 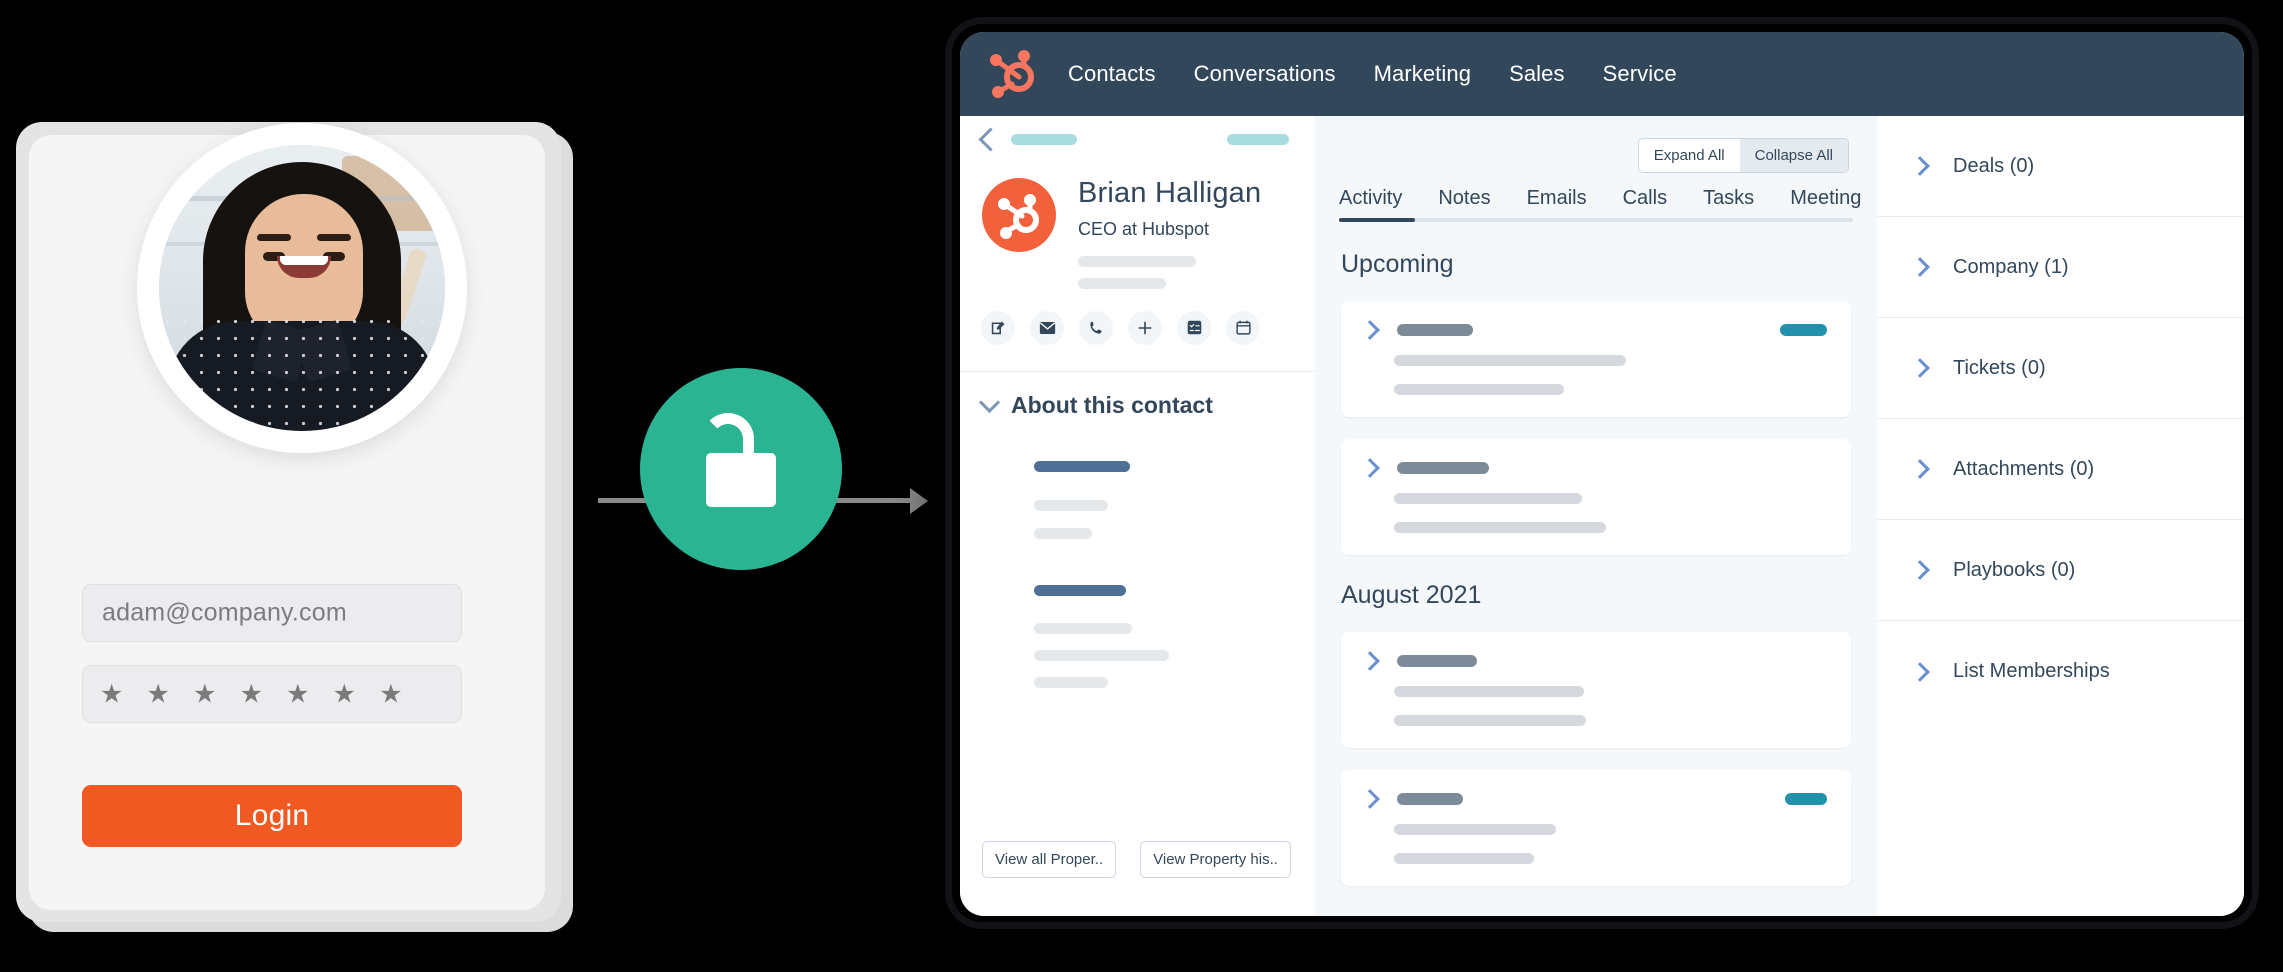 I want to click on plus-icon, so click(x=1145, y=327).